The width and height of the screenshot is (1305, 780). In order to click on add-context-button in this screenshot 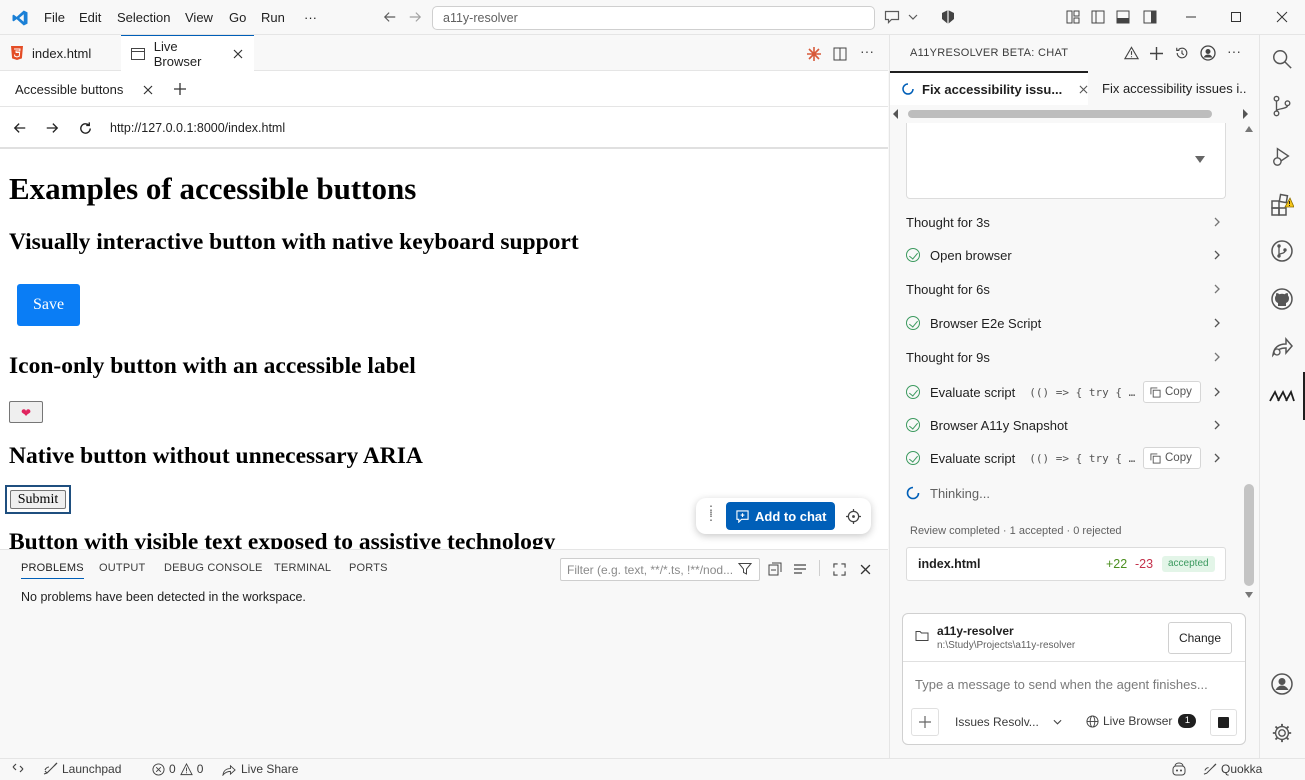, I will do `click(925, 722)`.